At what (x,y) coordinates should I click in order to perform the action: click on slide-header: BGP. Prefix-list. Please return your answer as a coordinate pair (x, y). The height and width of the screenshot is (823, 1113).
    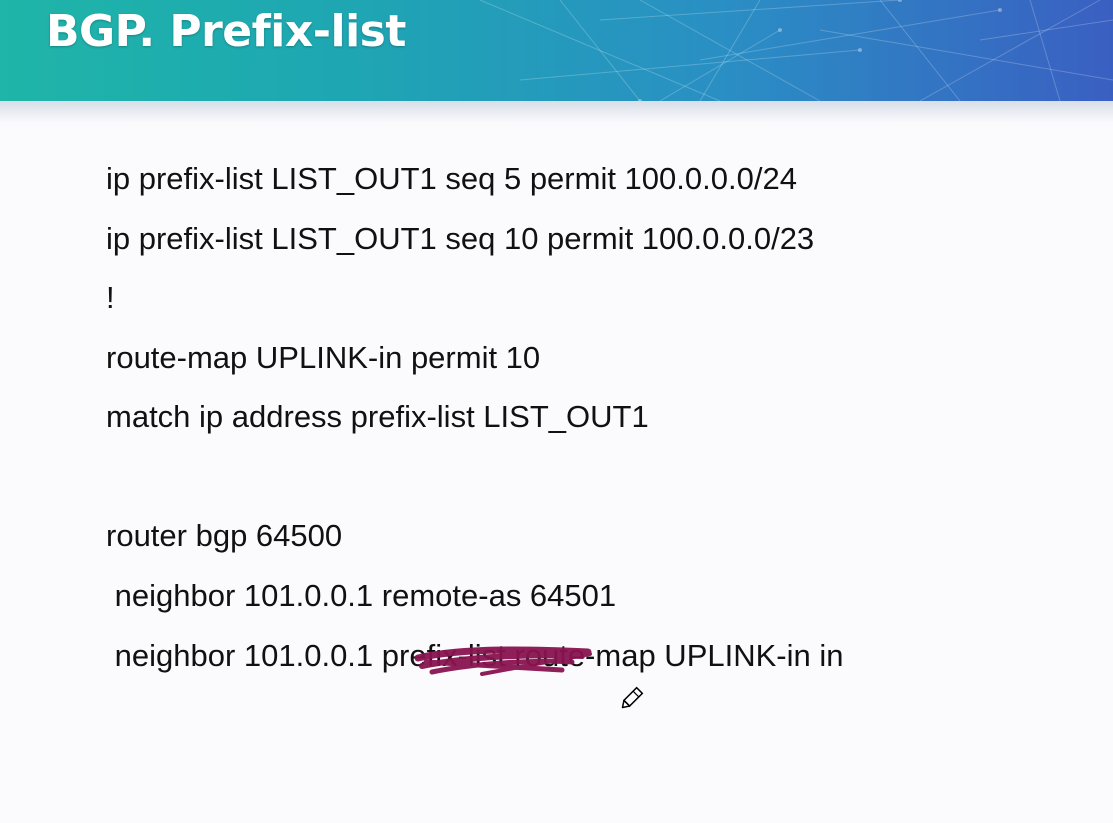
    Looking at the image, I should click on (556, 50).